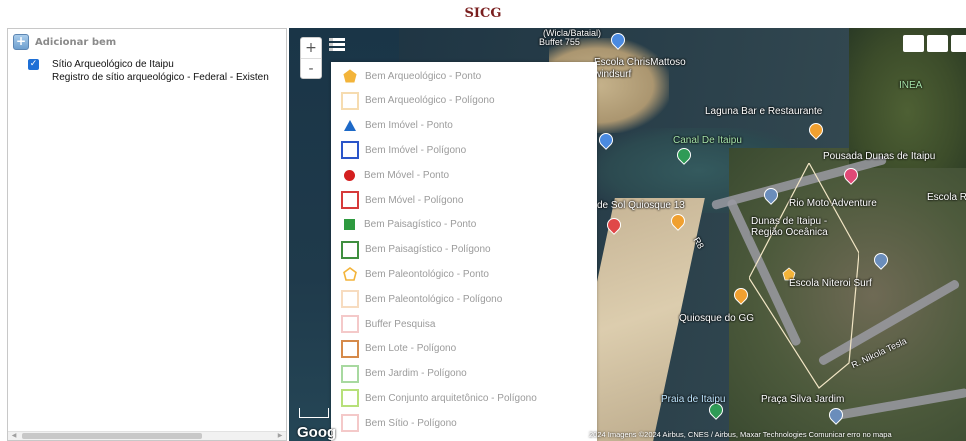 The image size is (966, 441). What do you see at coordinates (816, 130) in the screenshot?
I see `map-pin-icon` at bounding box center [816, 130].